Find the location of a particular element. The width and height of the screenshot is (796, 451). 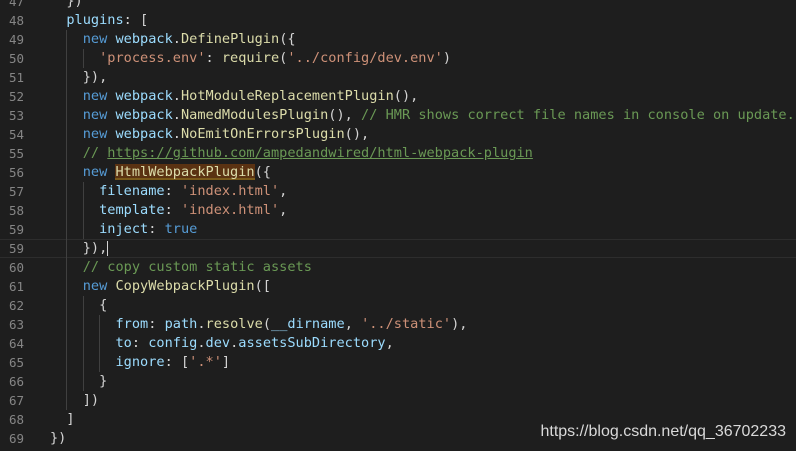

code-line: 66 } is located at coordinates (398, 381).